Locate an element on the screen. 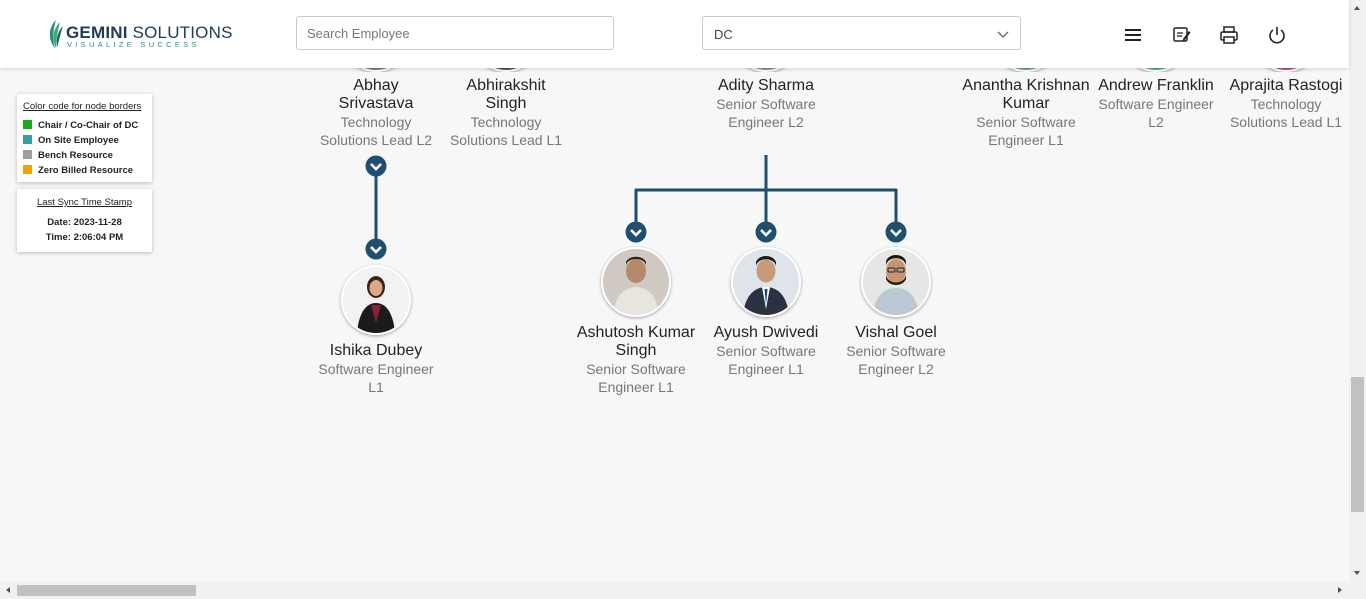  leaf-logo-icon is located at coordinates (56, 34).